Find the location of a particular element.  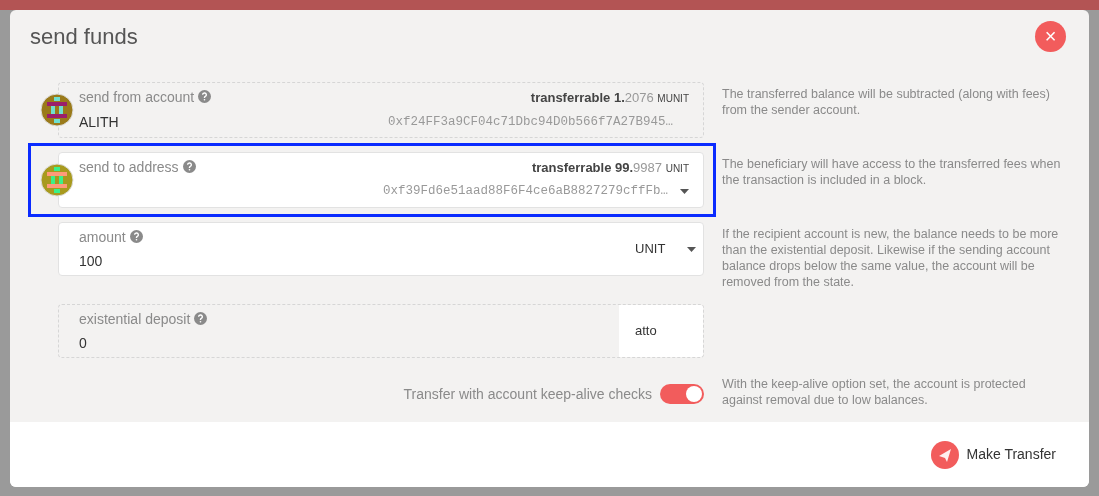

help-text: If the recipient account is new, the balance needs to be more than the existential deposit. Likewise if the sending account balance drops below the same value, the account will be removed from the state. is located at coordinates (891, 258).